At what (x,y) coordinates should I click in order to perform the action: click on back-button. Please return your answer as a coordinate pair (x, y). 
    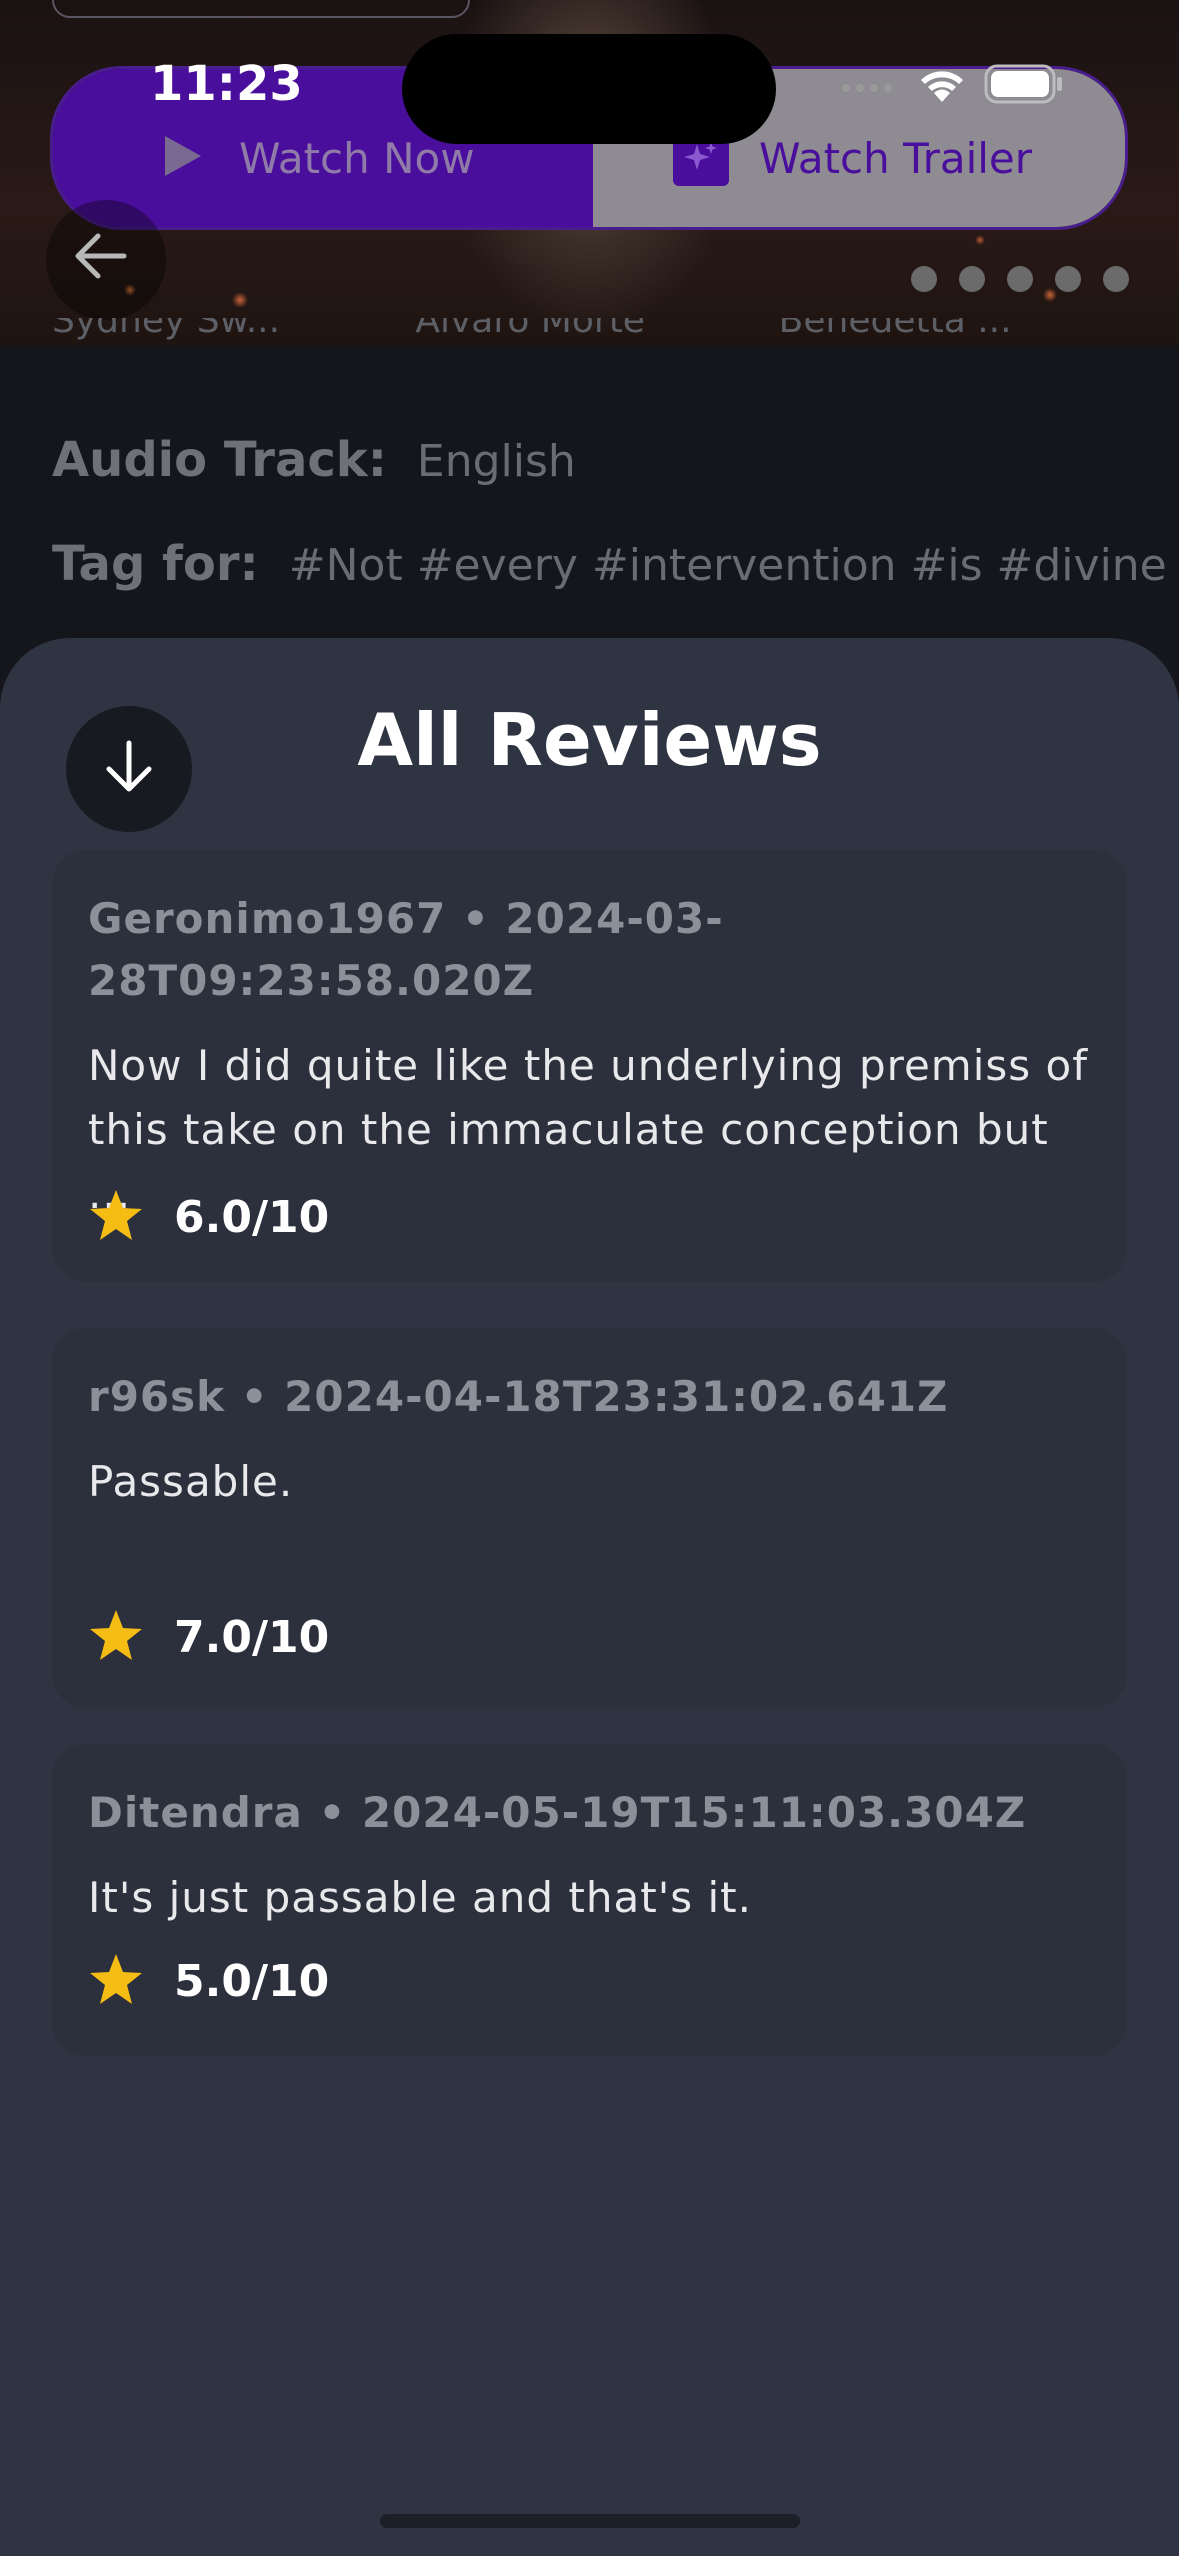
    Looking at the image, I should click on (100, 258).